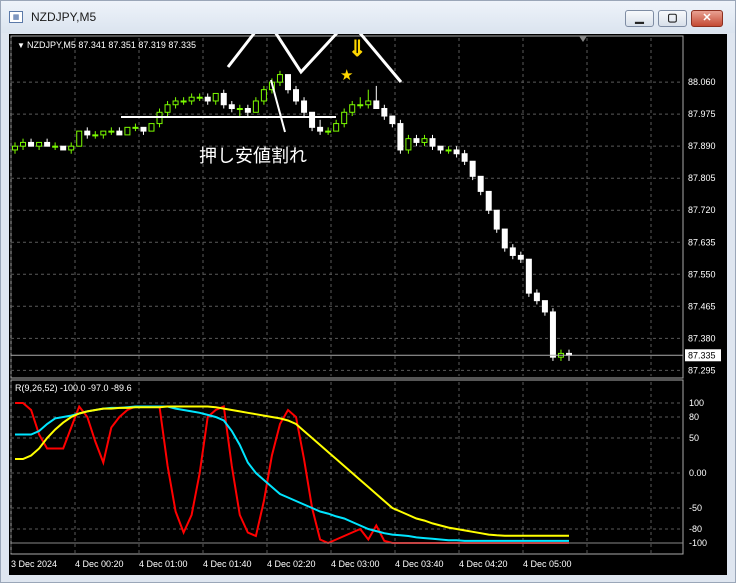 This screenshot has height=583, width=736. I want to click on time-tick-label: 4 Dec 02:20, so click(291, 564).